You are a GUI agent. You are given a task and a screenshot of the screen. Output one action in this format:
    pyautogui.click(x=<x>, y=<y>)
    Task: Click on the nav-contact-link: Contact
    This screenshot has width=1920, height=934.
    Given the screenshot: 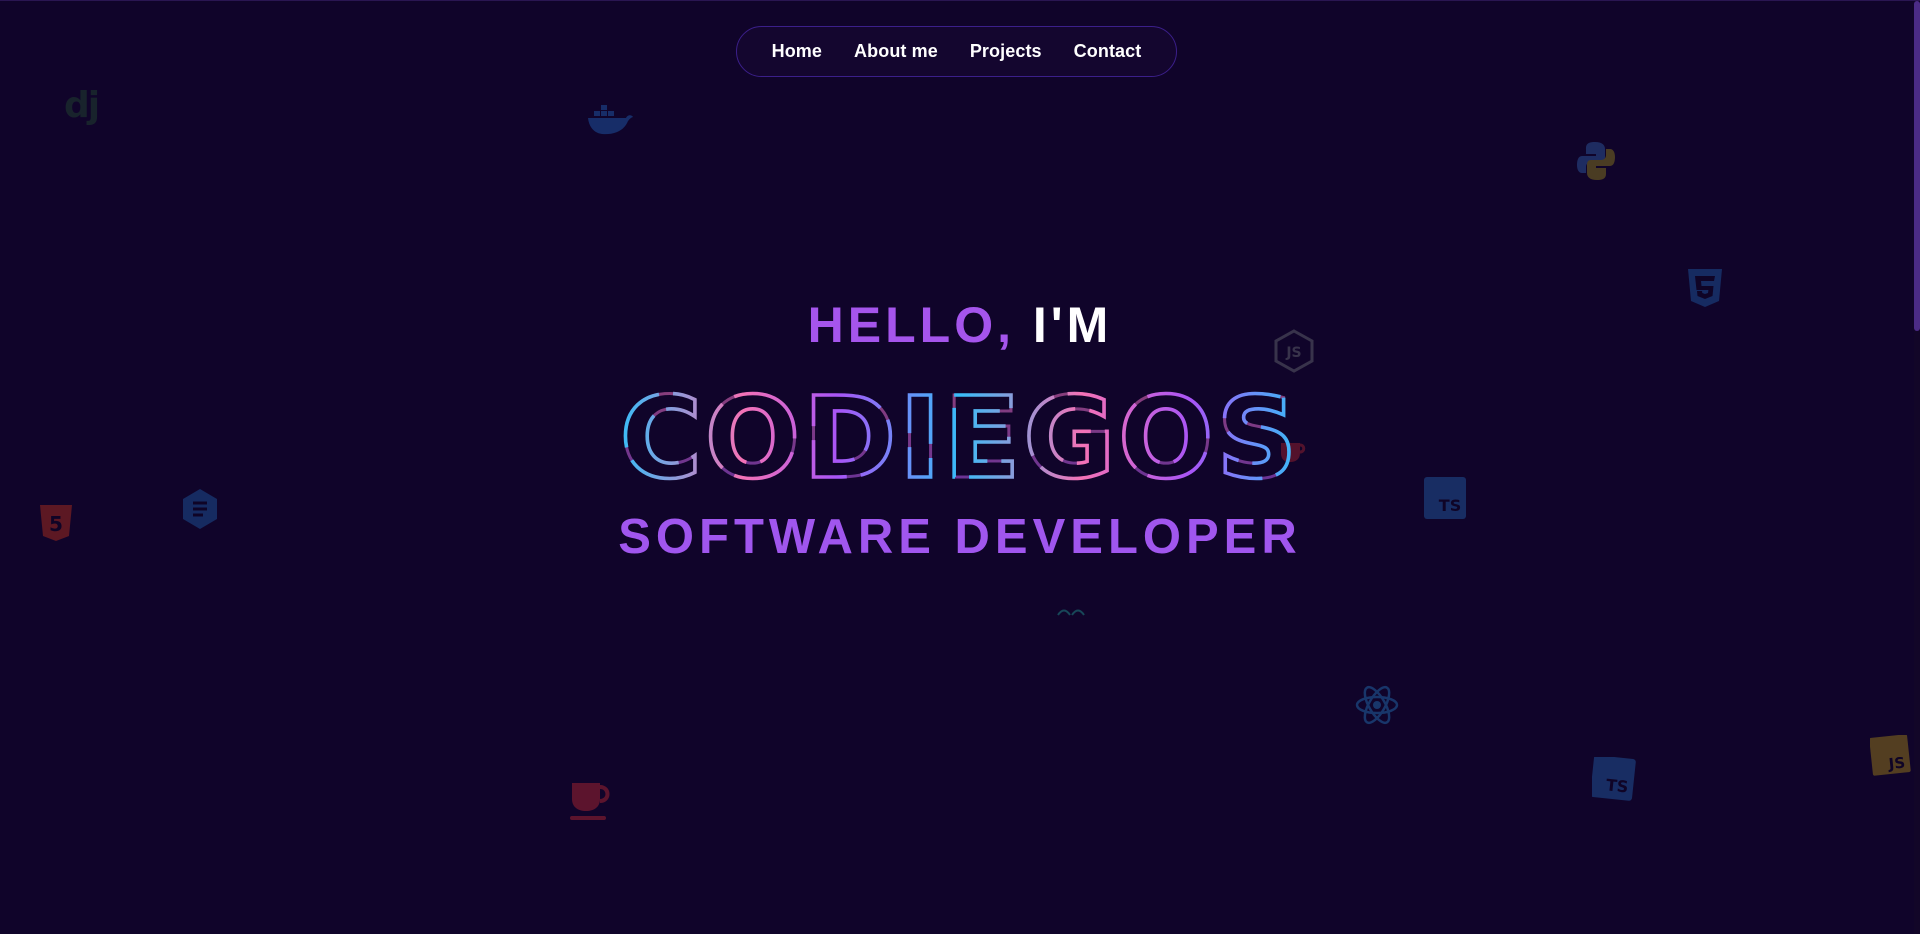 What is the action you would take?
    pyautogui.click(x=1108, y=51)
    